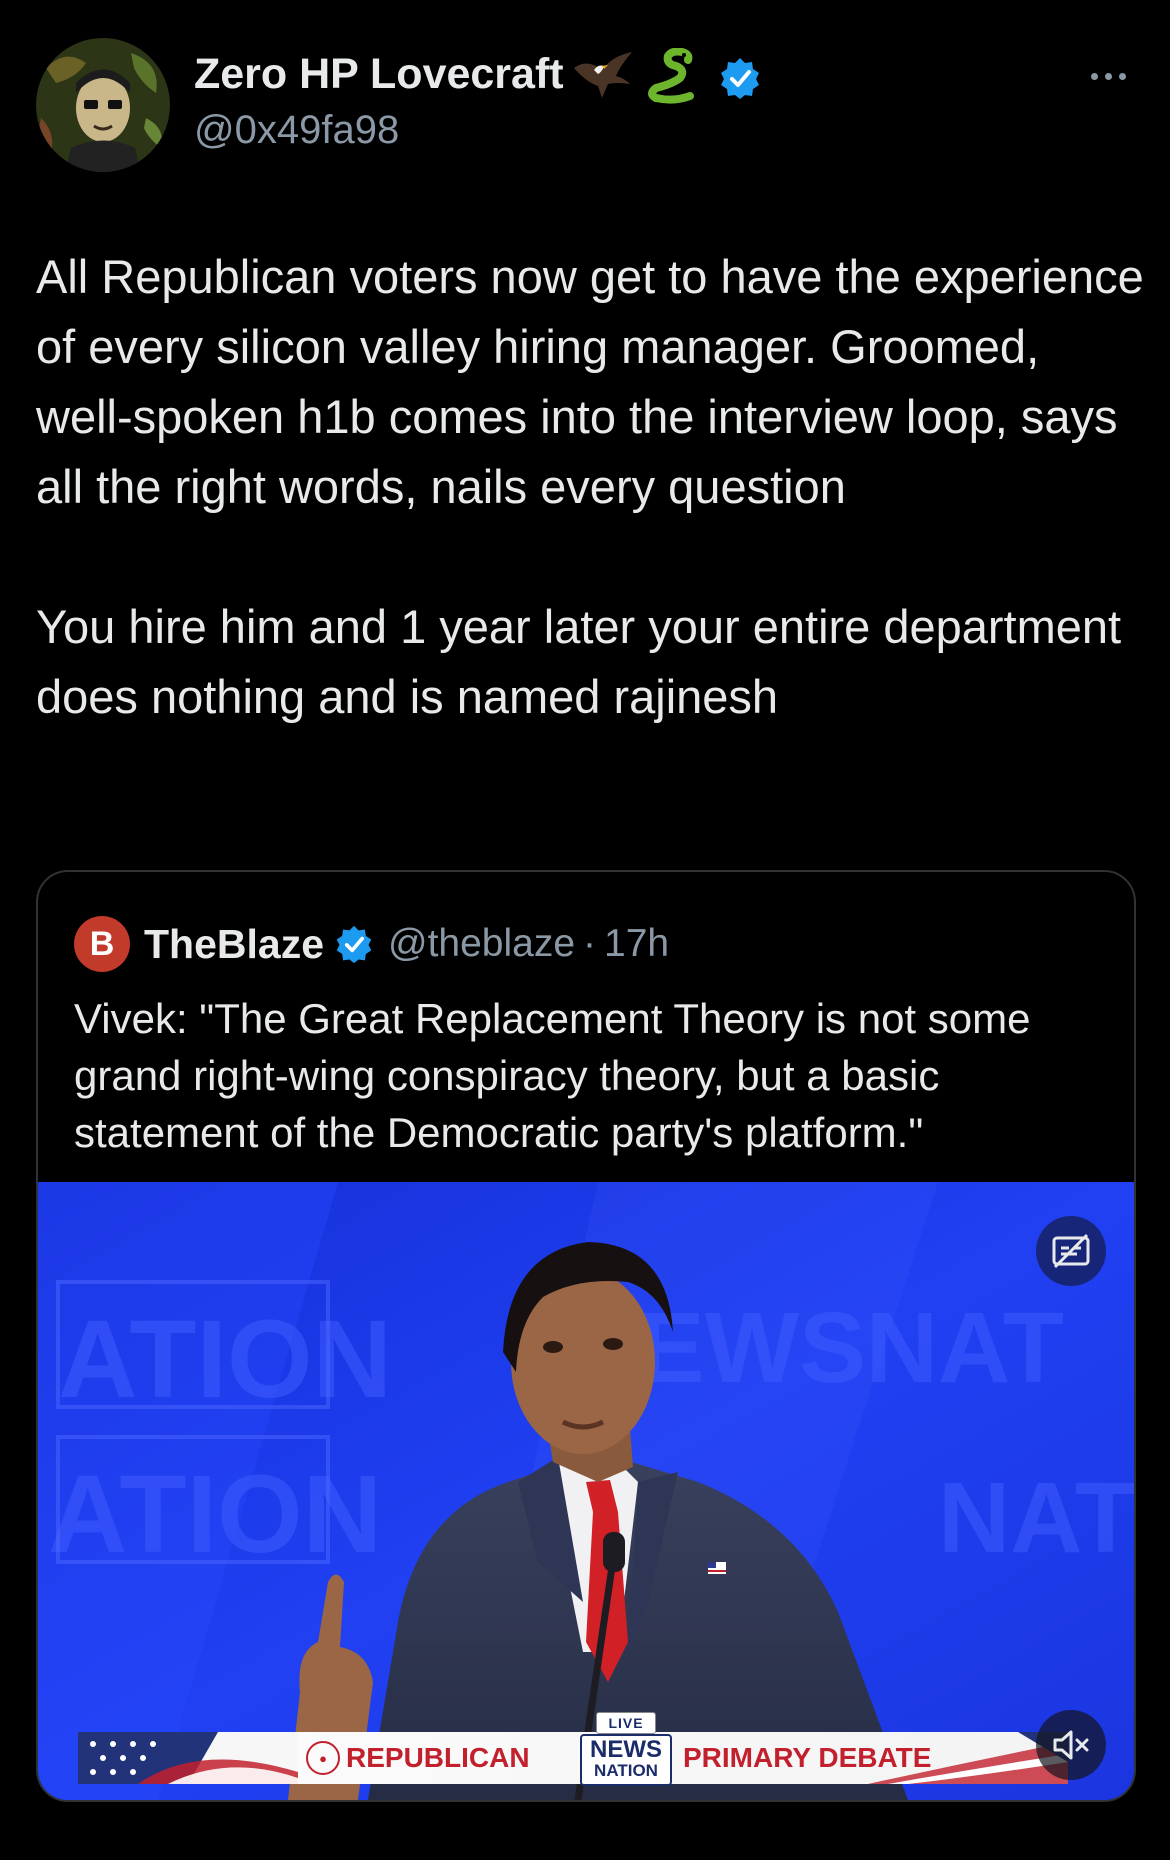  Describe the element at coordinates (1036, 1518) in the screenshot. I see `backdrop-text-4: NAT` at that location.